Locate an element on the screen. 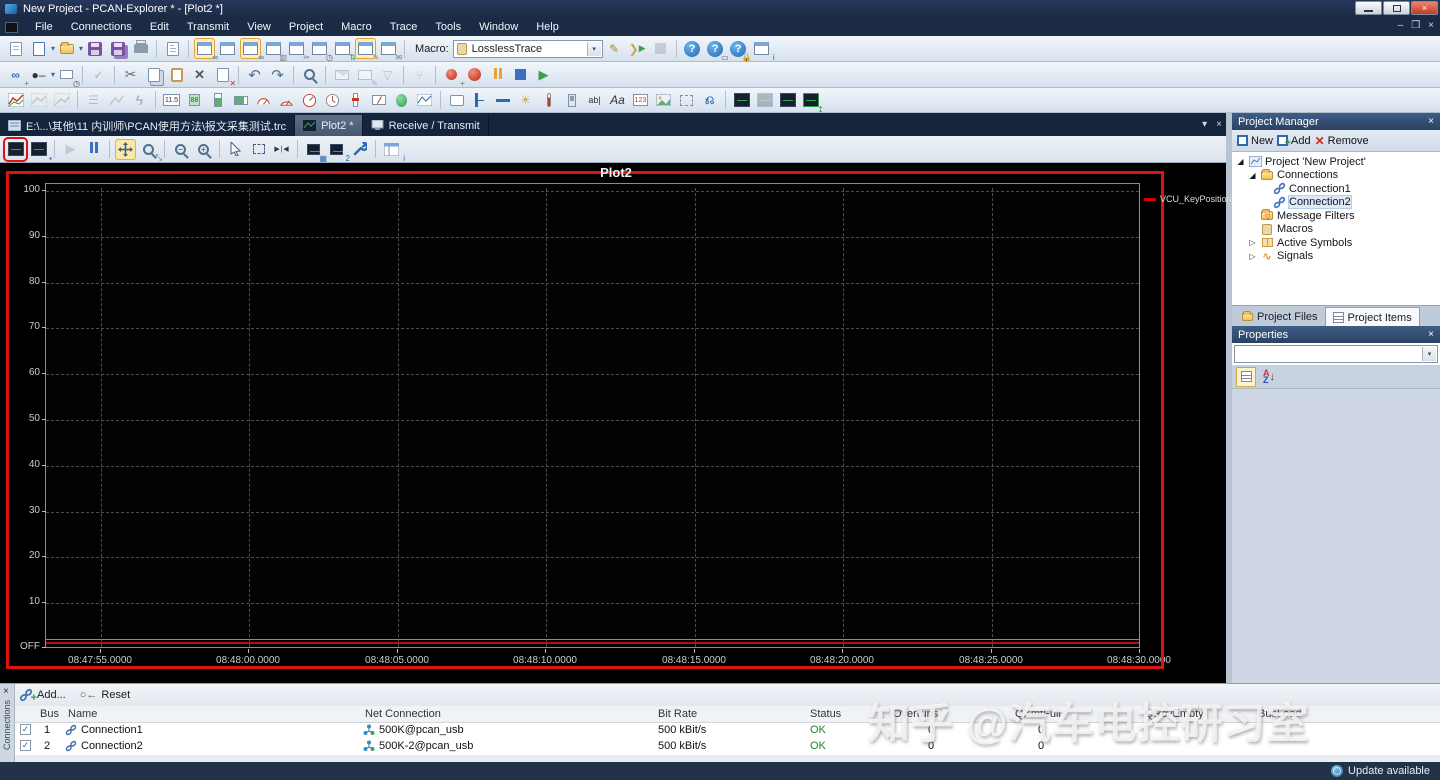 Image resolution: width=1440 pixels, height=780 pixels. vertical-ruler-icon is located at coordinates (479, 100).